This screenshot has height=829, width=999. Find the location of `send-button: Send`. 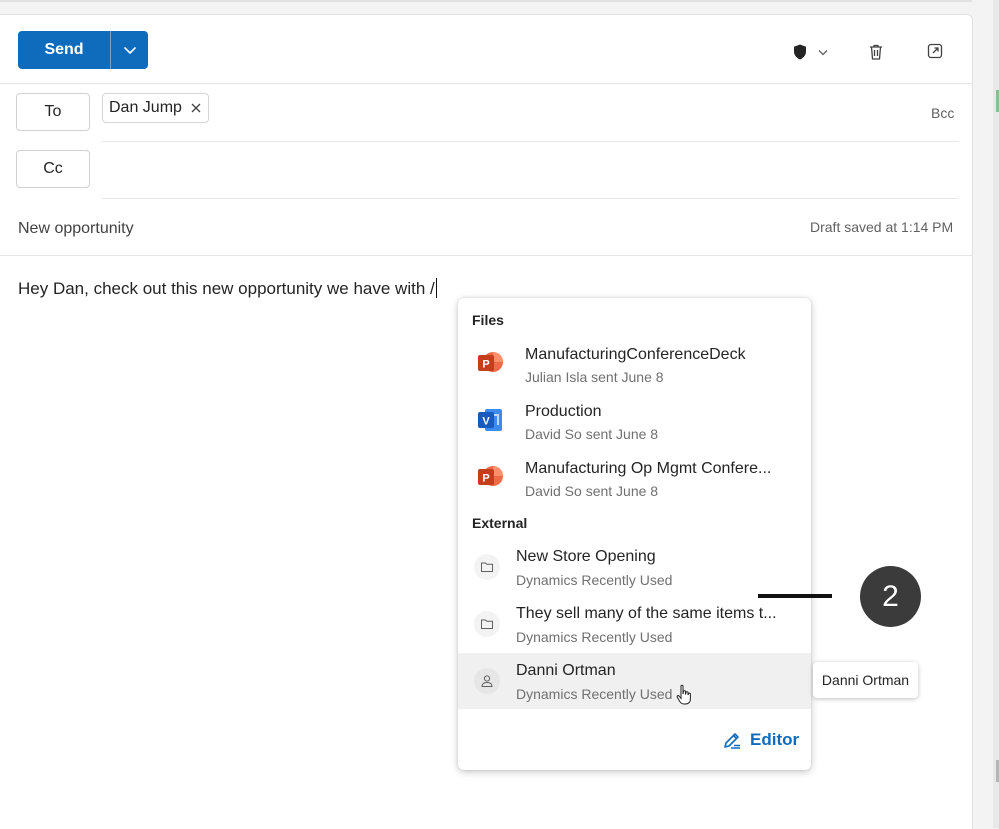

send-button: Send is located at coordinates (64, 50).